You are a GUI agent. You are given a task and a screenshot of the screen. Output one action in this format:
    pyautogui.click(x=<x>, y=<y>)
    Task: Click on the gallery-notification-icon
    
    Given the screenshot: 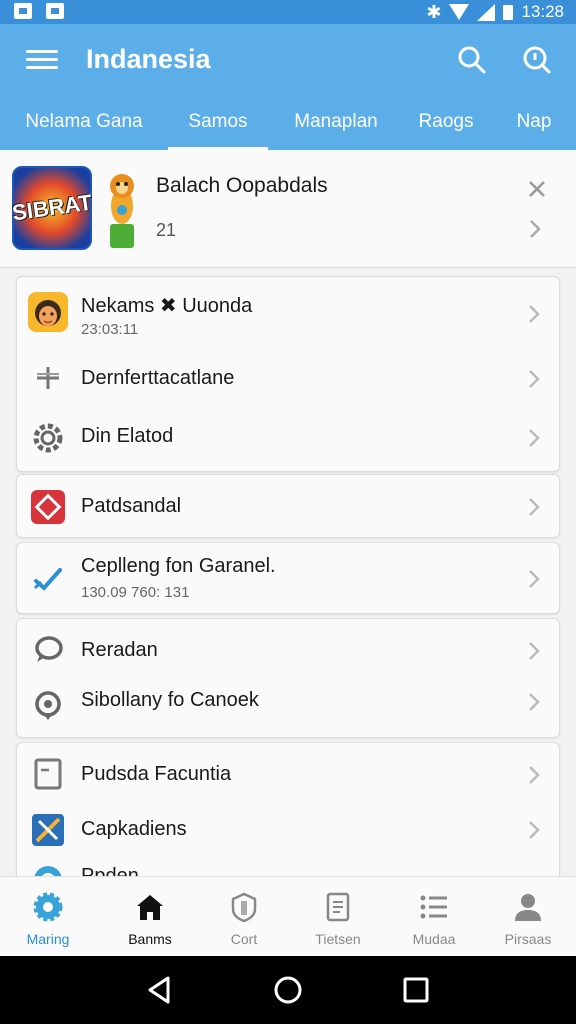 What is the action you would take?
    pyautogui.click(x=23, y=11)
    